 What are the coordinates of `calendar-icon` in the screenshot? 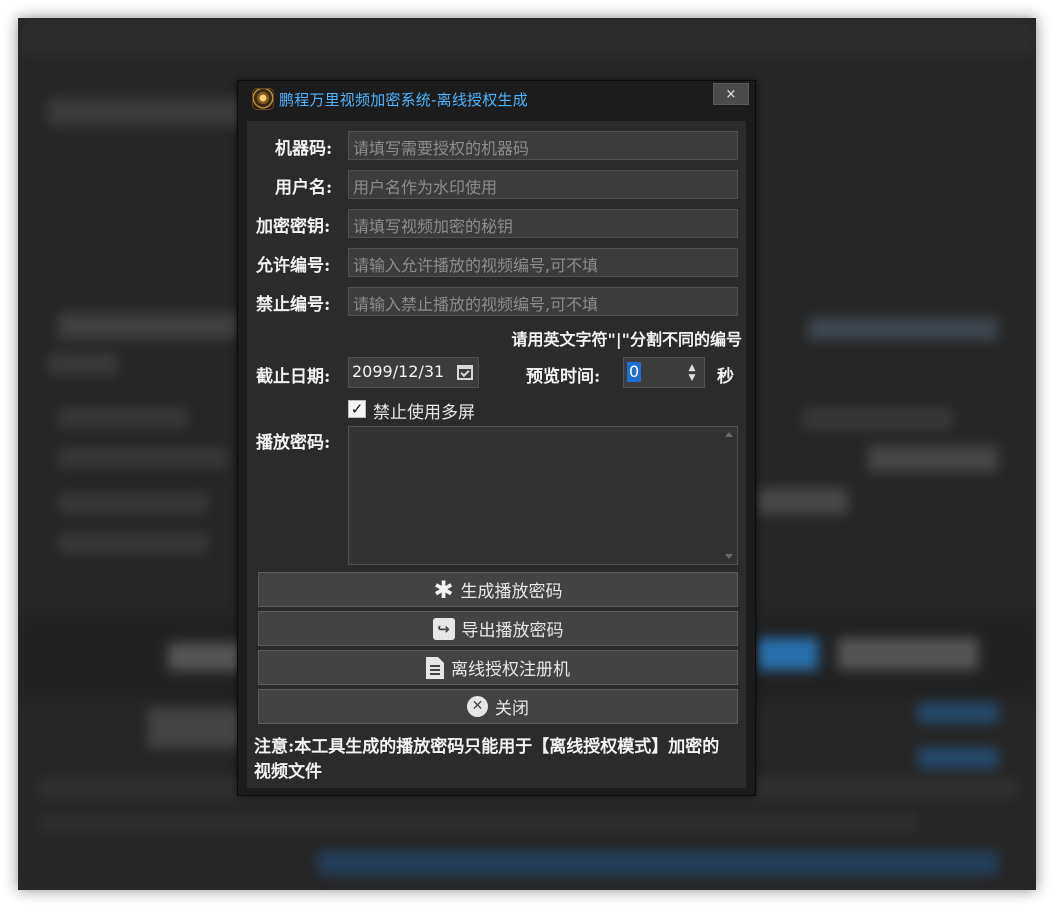 It's located at (465, 372).